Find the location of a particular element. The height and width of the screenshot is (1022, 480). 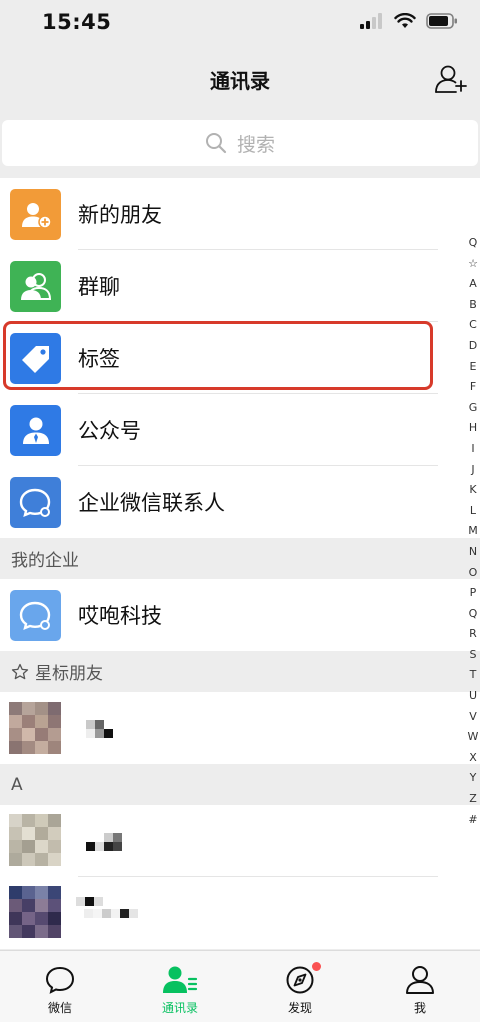

section-header-my-enterprise: 我的企业 is located at coordinates (240, 558).